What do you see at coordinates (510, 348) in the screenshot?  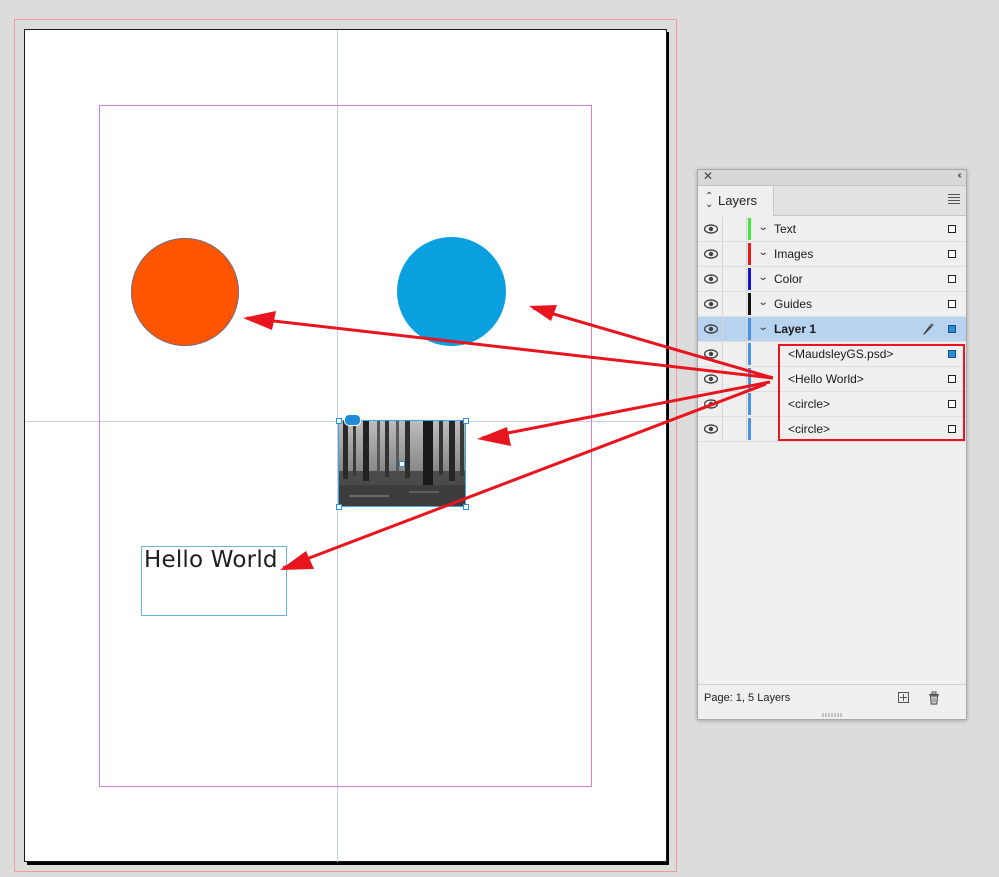 I see `arrow-to-orange-circle` at bounding box center [510, 348].